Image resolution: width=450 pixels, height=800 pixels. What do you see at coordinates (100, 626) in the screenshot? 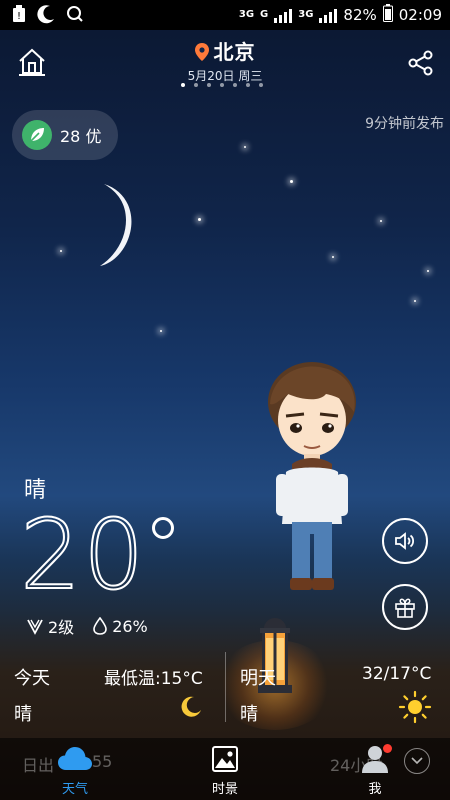
I see `humidity-icon` at bounding box center [100, 626].